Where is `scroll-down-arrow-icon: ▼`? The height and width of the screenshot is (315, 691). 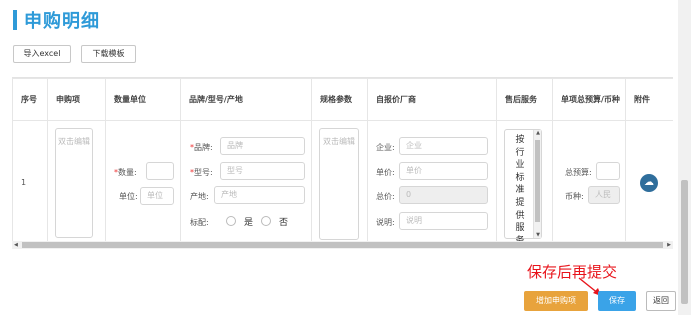 scroll-down-arrow-icon: ▼ is located at coordinates (538, 235).